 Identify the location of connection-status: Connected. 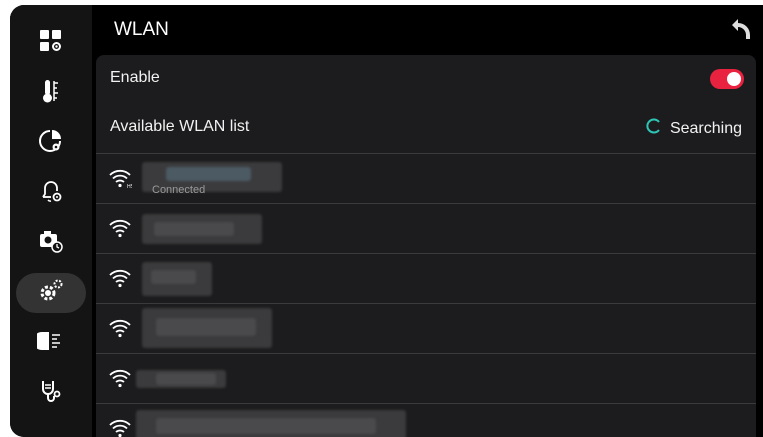
(179, 190).